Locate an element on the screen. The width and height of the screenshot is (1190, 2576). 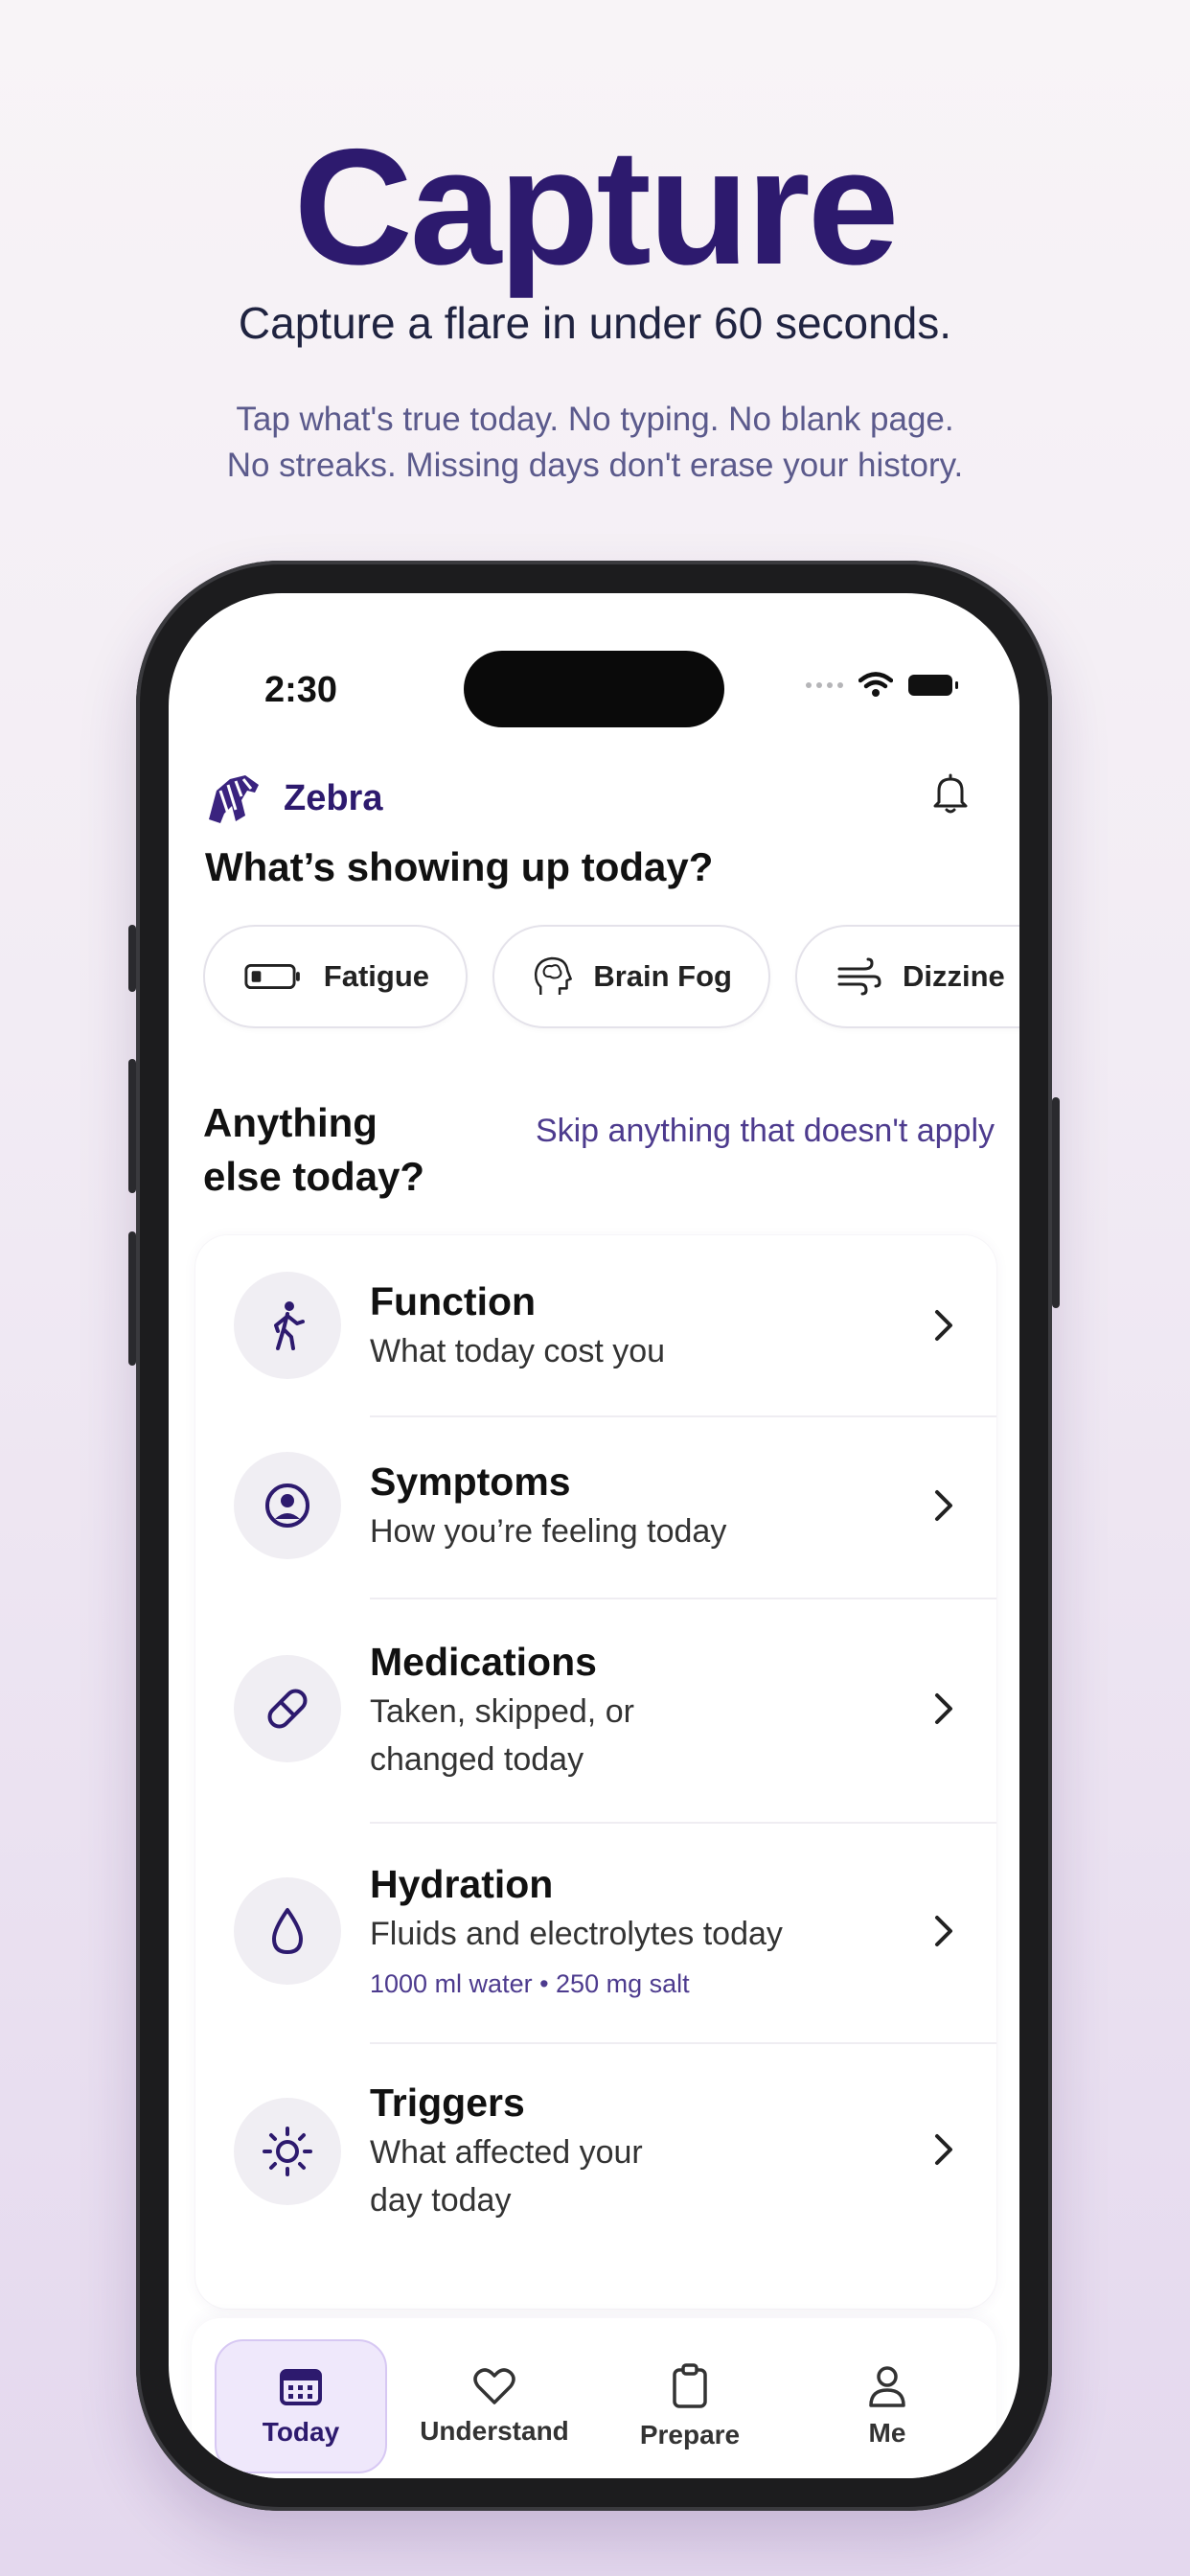
zebra-icon is located at coordinates (234, 799).